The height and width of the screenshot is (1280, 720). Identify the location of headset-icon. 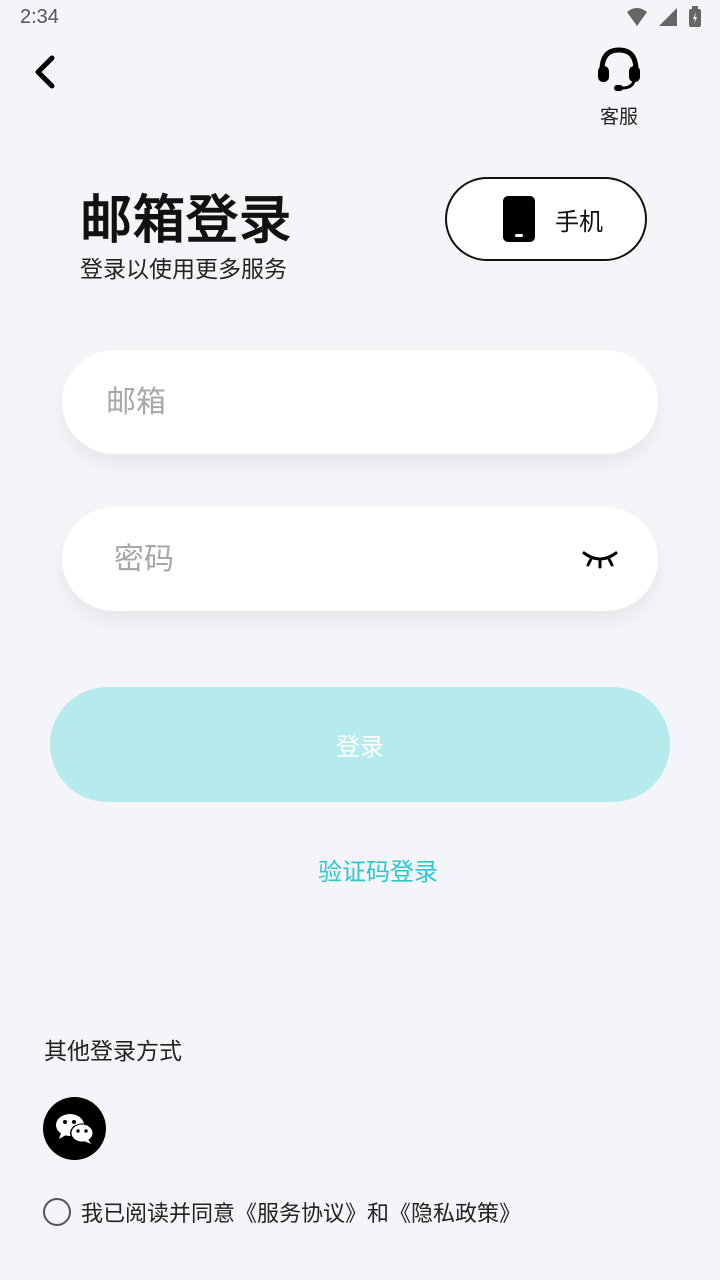
(619, 69).